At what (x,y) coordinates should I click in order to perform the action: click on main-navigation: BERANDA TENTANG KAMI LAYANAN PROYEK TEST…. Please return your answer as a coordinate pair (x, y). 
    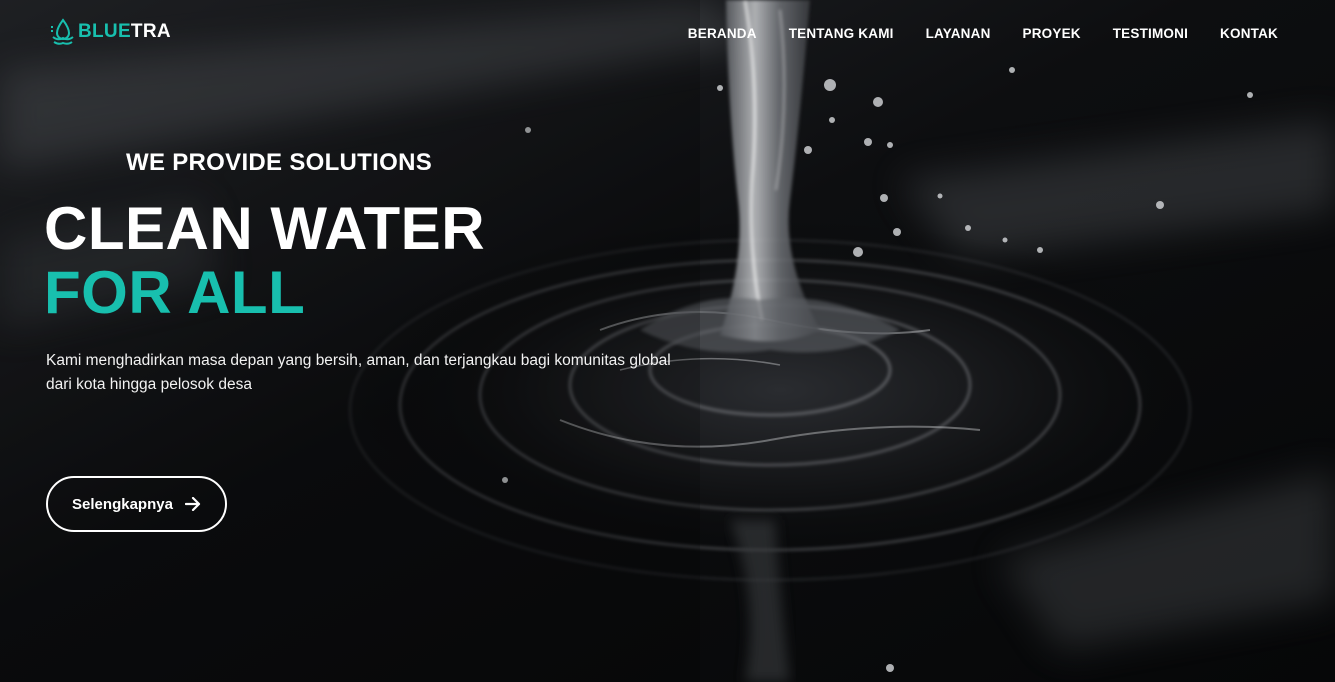
    Looking at the image, I should click on (983, 33).